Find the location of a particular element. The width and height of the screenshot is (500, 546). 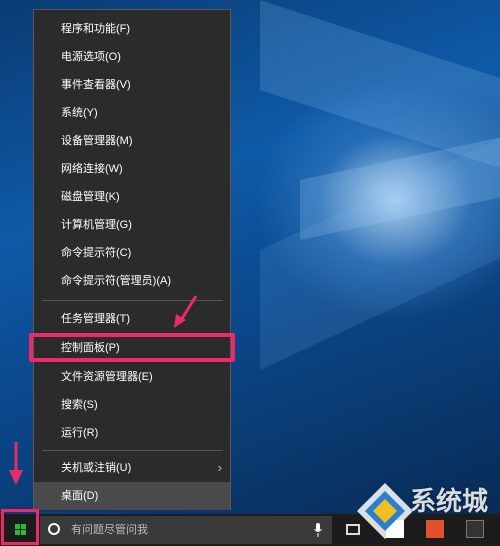

search-box: 有问题尽管问我 is located at coordinates (186, 530).